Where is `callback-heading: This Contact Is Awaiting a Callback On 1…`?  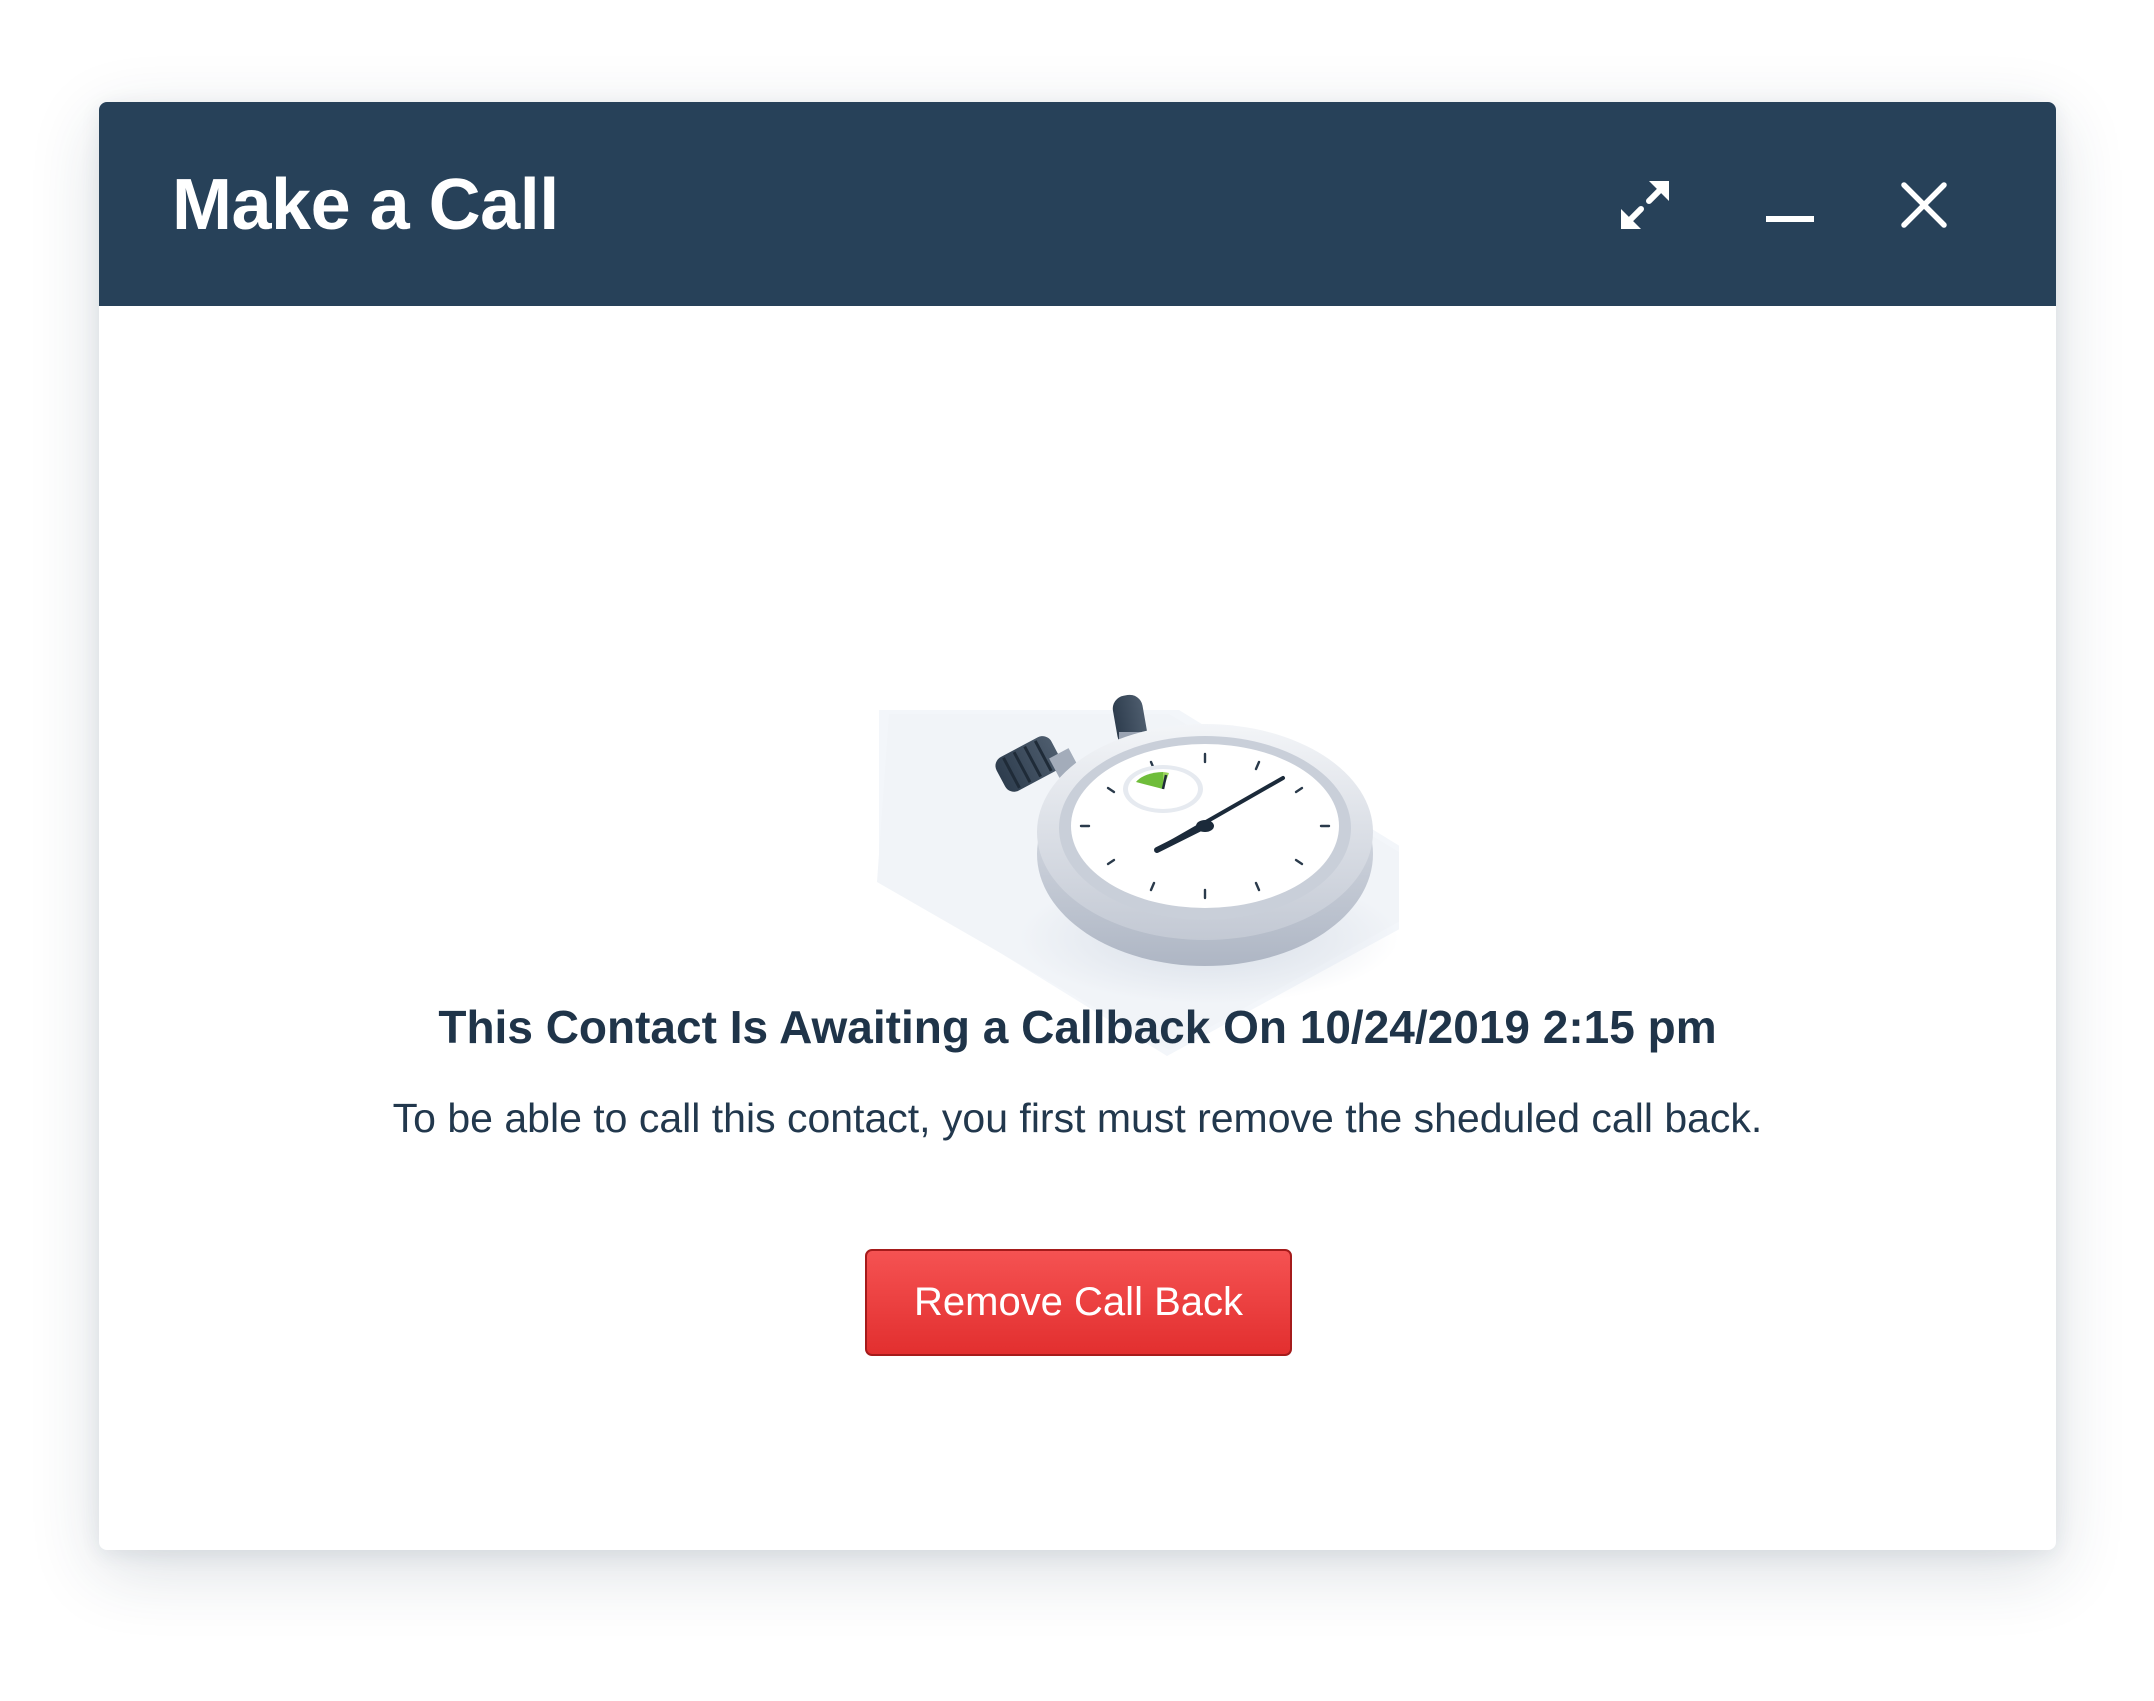 callback-heading: This Contact Is Awaiting a Callback On 1… is located at coordinates (1077, 1027).